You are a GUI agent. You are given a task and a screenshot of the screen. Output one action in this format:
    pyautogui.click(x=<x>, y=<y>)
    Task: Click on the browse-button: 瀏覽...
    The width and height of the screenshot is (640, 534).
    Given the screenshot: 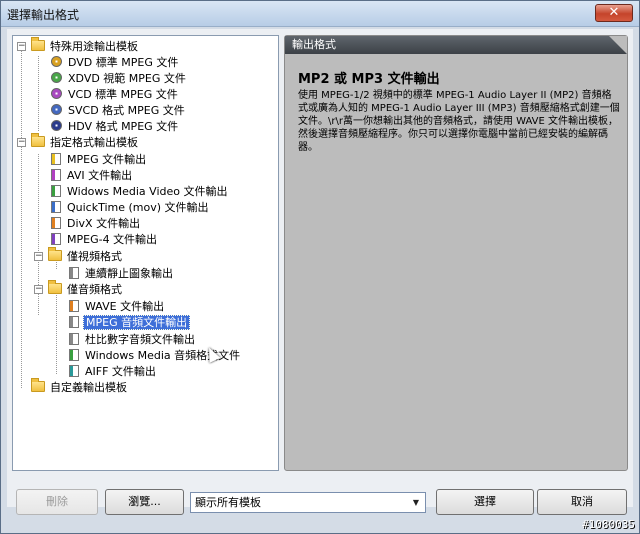 What is the action you would take?
    pyautogui.click(x=144, y=502)
    